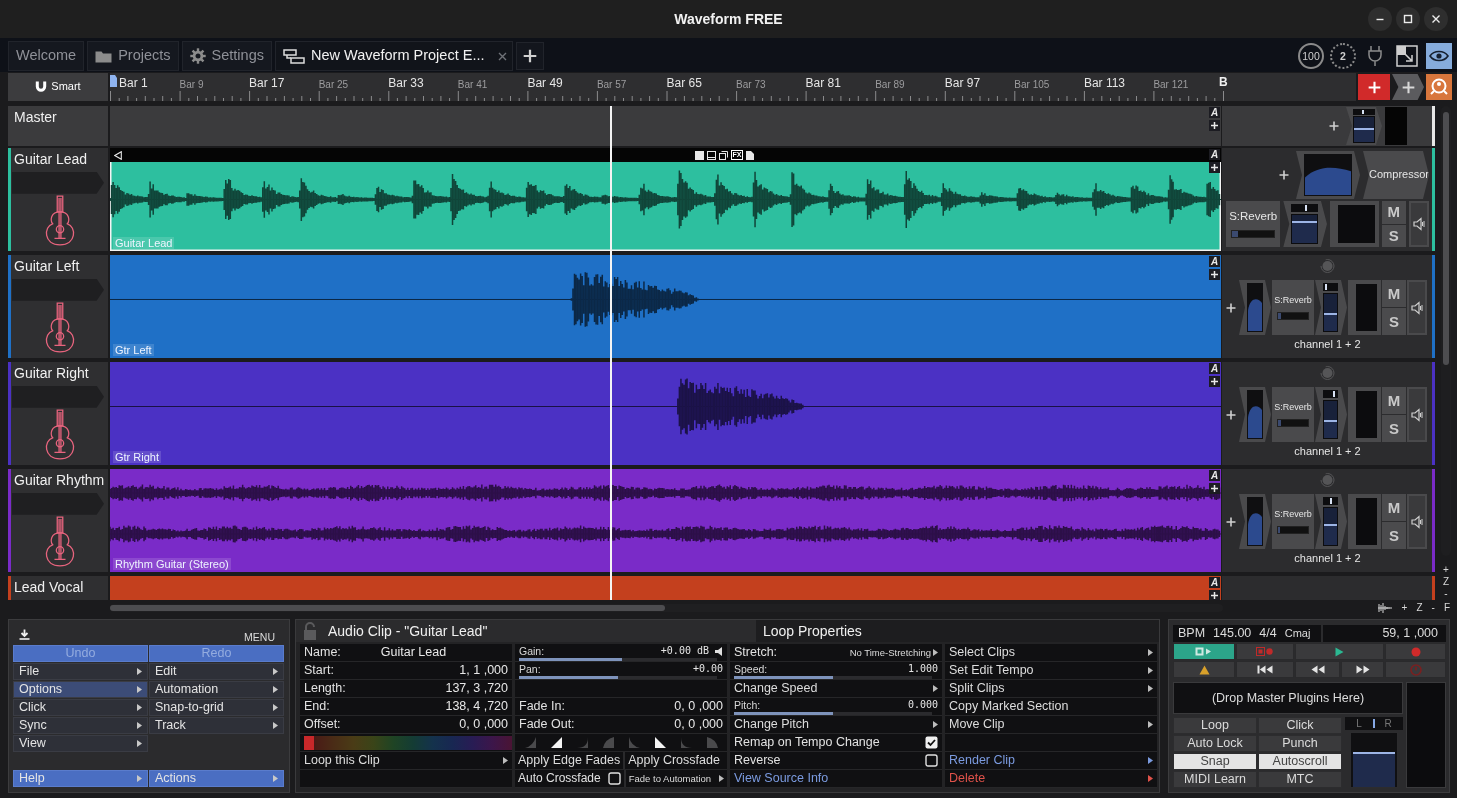  What do you see at coordinates (893, 652) in the screenshot?
I see `dropdown: No Time-Stretching` at bounding box center [893, 652].